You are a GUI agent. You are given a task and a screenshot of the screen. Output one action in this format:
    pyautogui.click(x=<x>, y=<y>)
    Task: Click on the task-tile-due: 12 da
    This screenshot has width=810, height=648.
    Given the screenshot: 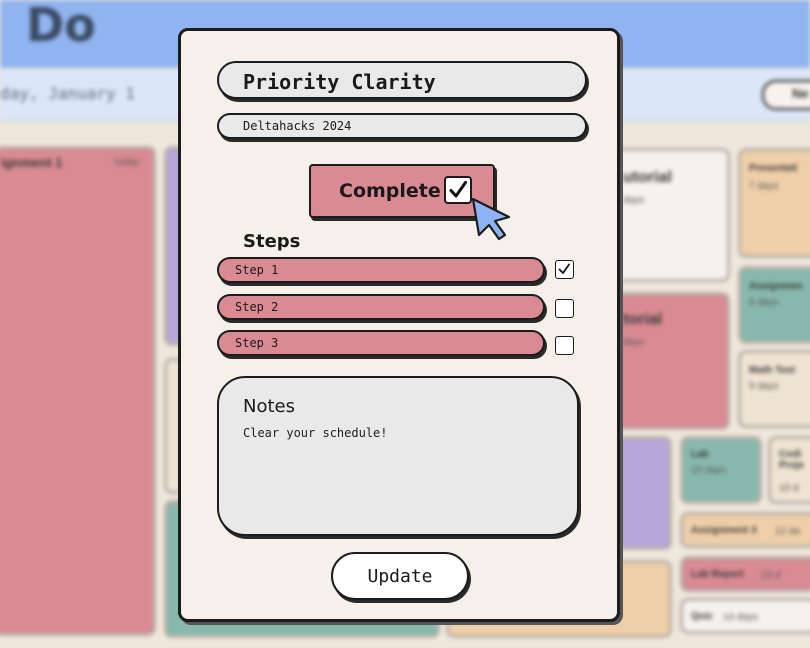 What is the action you would take?
    pyautogui.click(x=788, y=531)
    